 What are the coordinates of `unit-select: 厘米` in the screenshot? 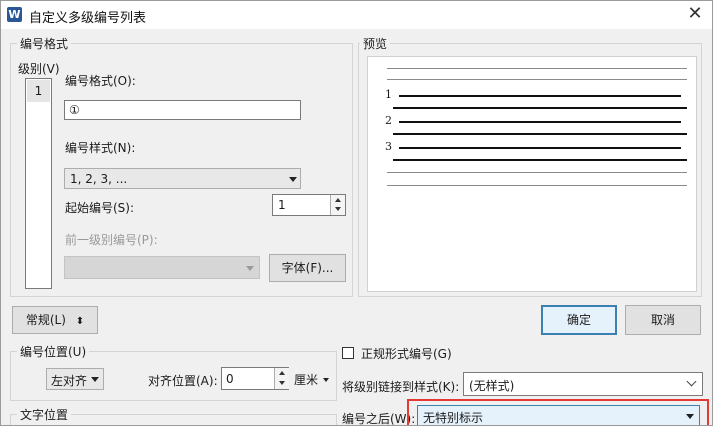 It's located at (311, 379).